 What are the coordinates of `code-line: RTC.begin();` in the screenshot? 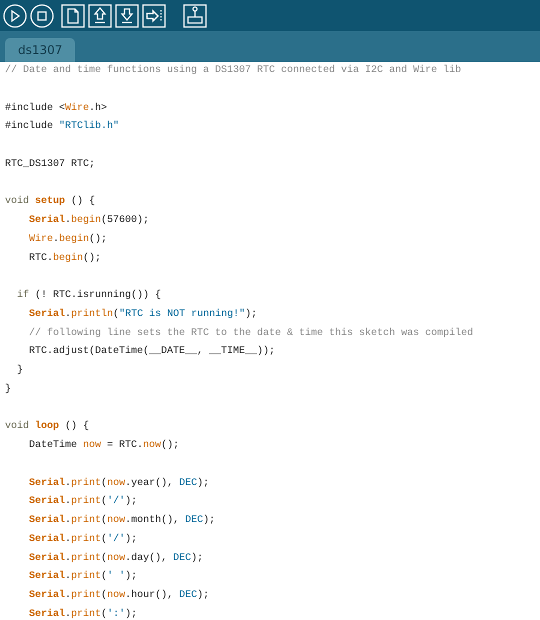 It's located at (65, 259).